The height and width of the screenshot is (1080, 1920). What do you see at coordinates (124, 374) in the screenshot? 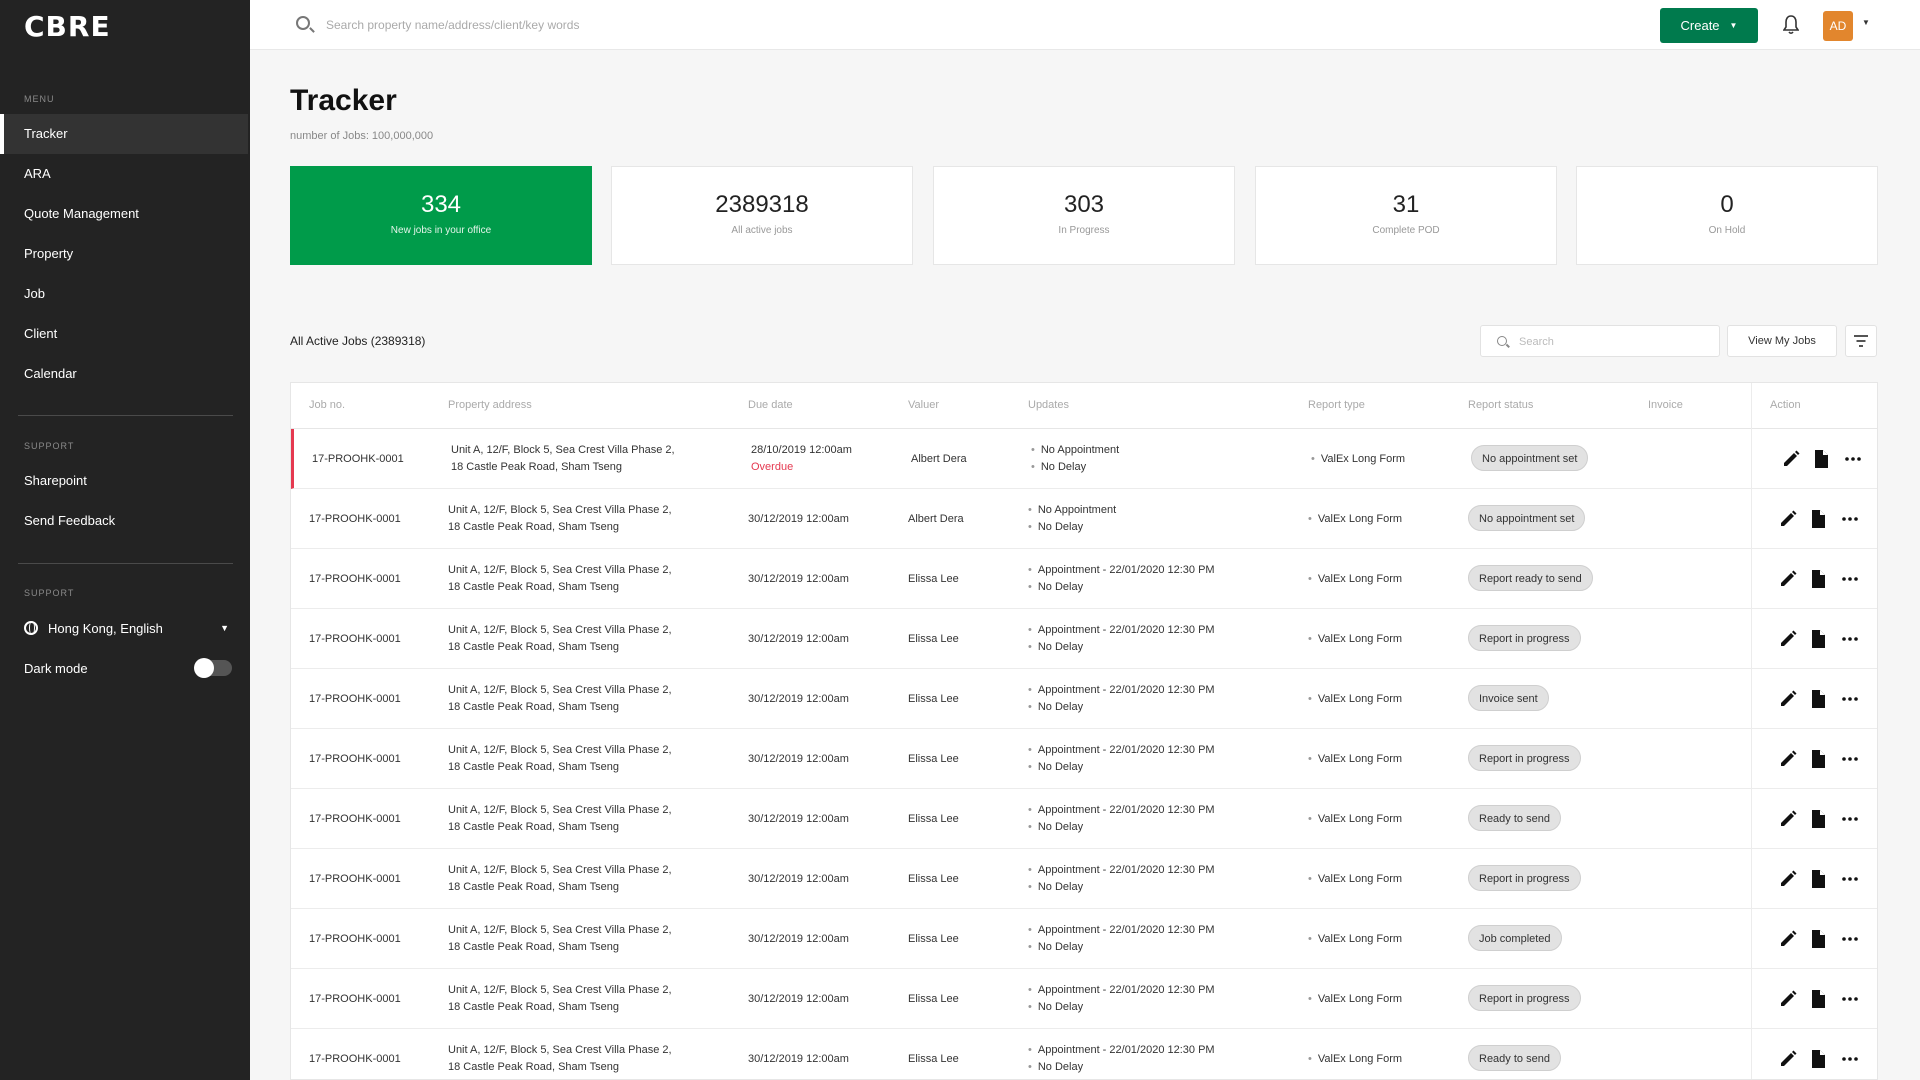
I see `sidebar-item-calendar: Calendar` at bounding box center [124, 374].